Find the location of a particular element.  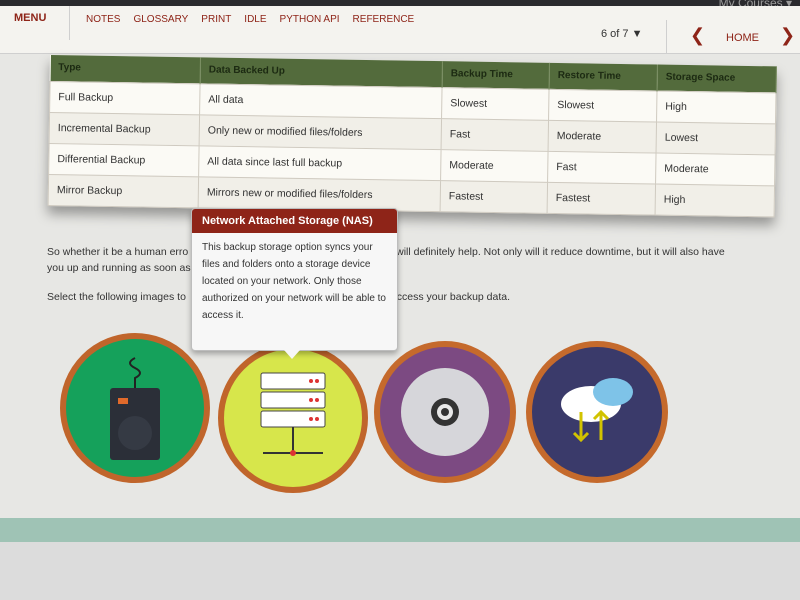

table-cell: Only new or modified files/folders is located at coordinates (320, 132).